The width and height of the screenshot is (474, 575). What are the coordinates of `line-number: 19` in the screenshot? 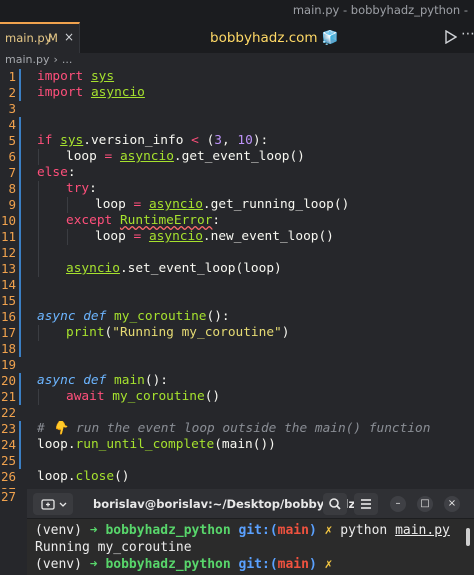 It's located at (8, 364).